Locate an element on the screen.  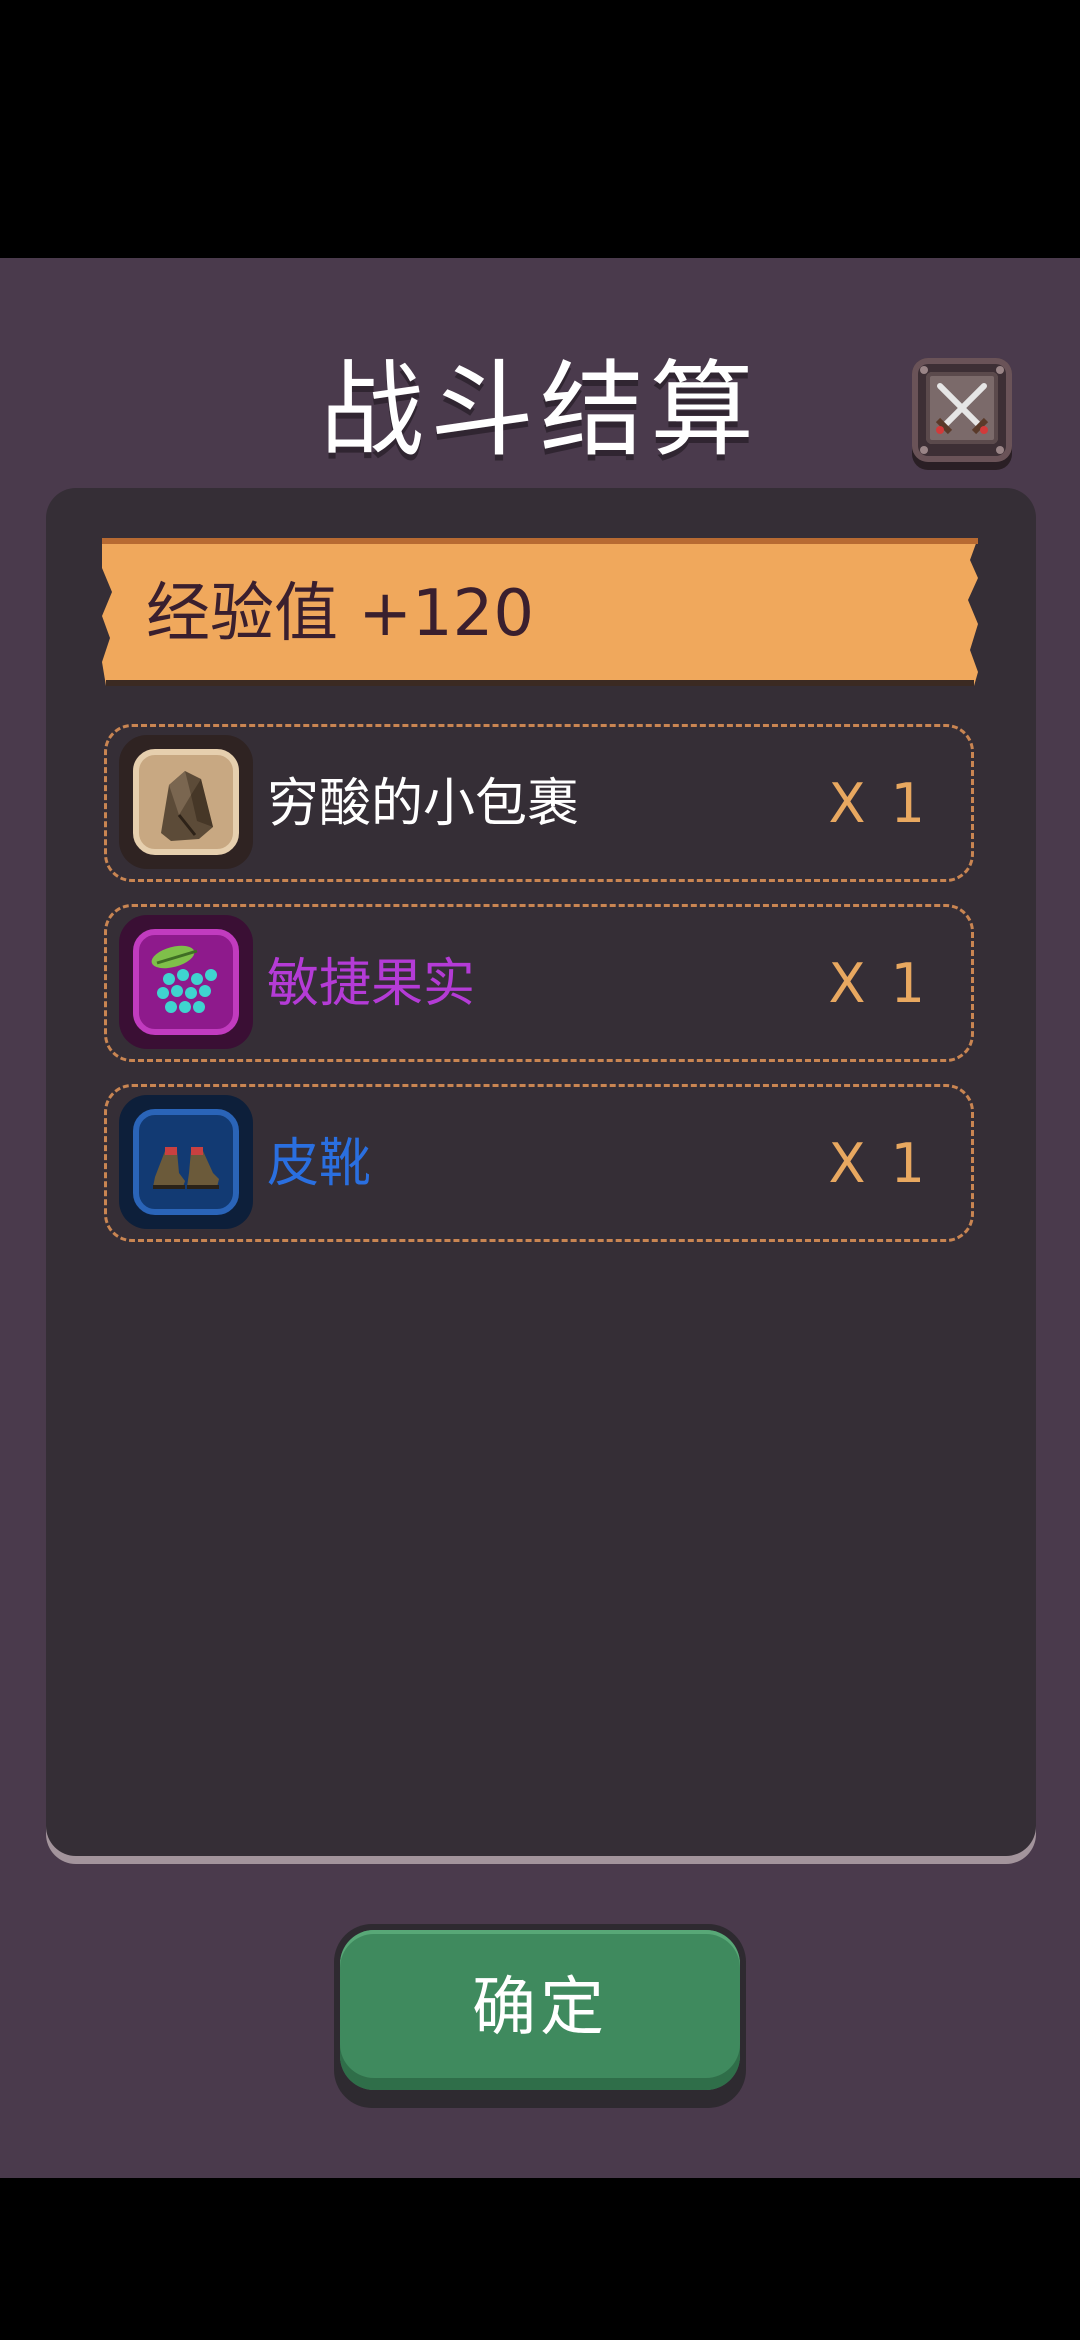
reward-item-row: 敏捷果实 X 1 is located at coordinates (539, 983).